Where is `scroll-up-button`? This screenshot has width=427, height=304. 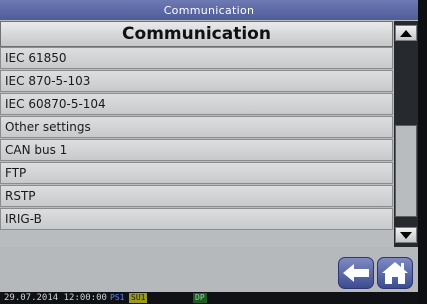 scroll-up-button is located at coordinates (406, 33).